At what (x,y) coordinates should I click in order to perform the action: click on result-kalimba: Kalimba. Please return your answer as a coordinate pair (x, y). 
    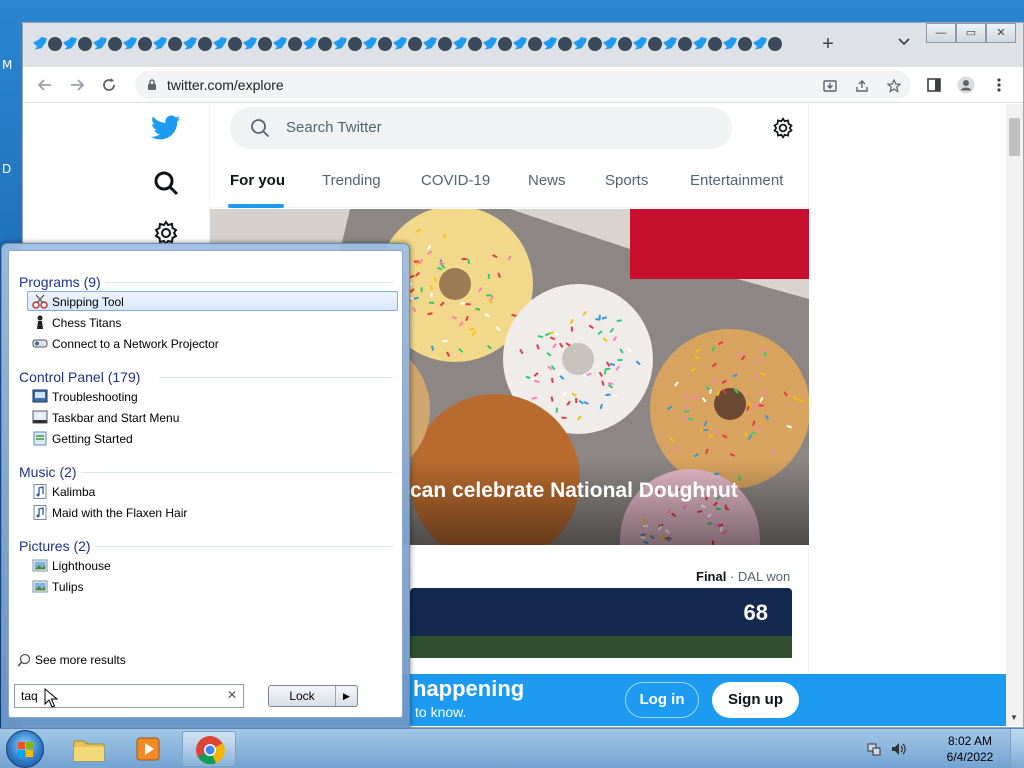
    Looking at the image, I should click on (212, 491).